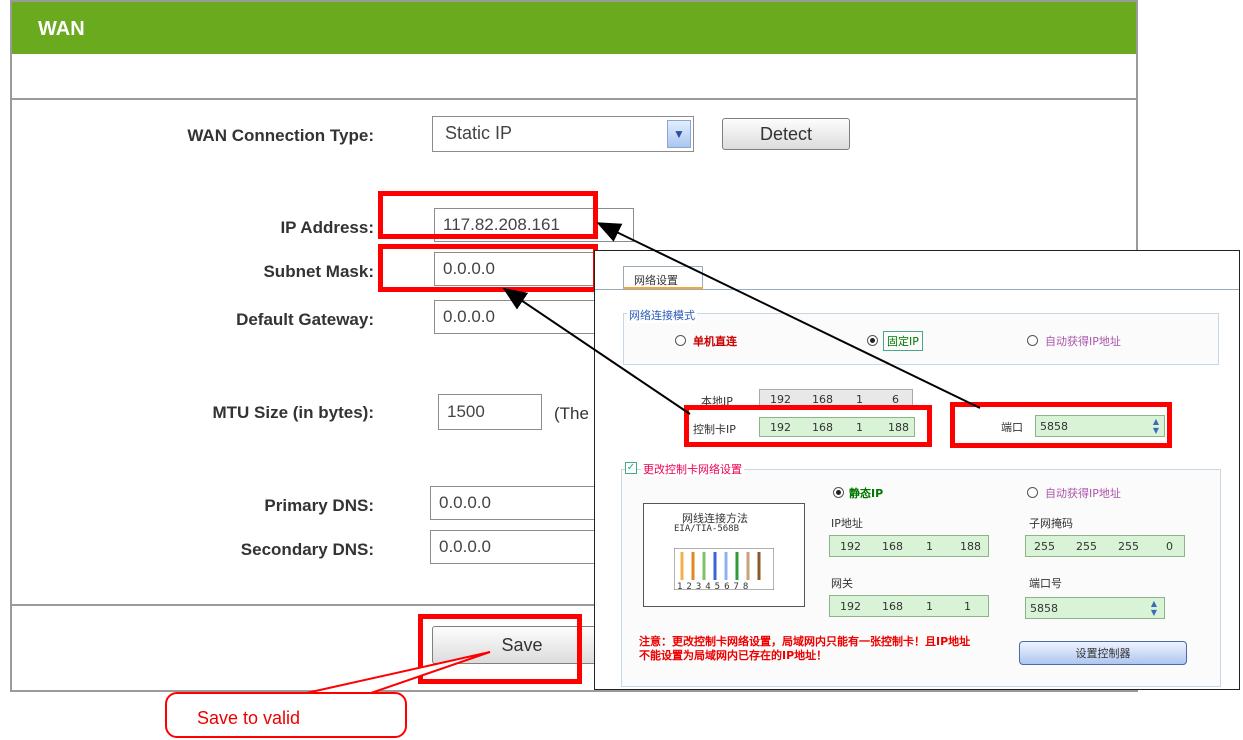 This screenshot has height=740, width=1243. I want to click on arrow-controller-to-mask, so click(596, 351).